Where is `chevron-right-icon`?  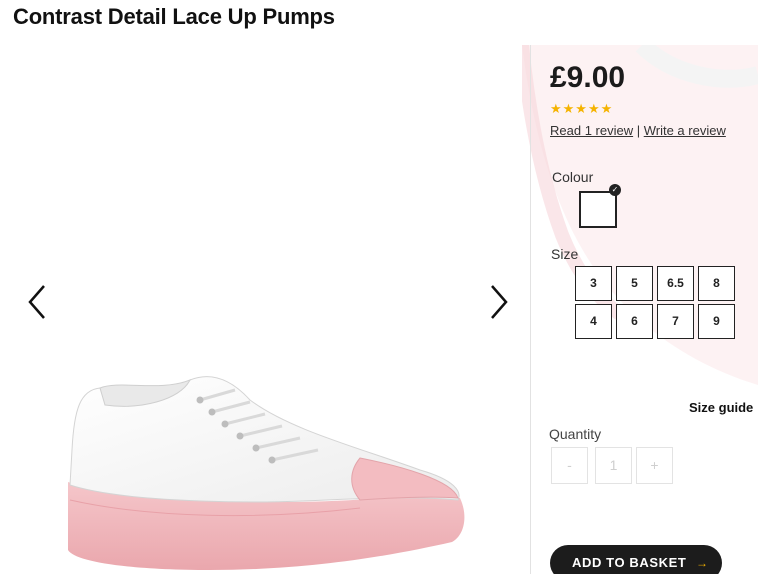 chevron-right-icon is located at coordinates (499, 302).